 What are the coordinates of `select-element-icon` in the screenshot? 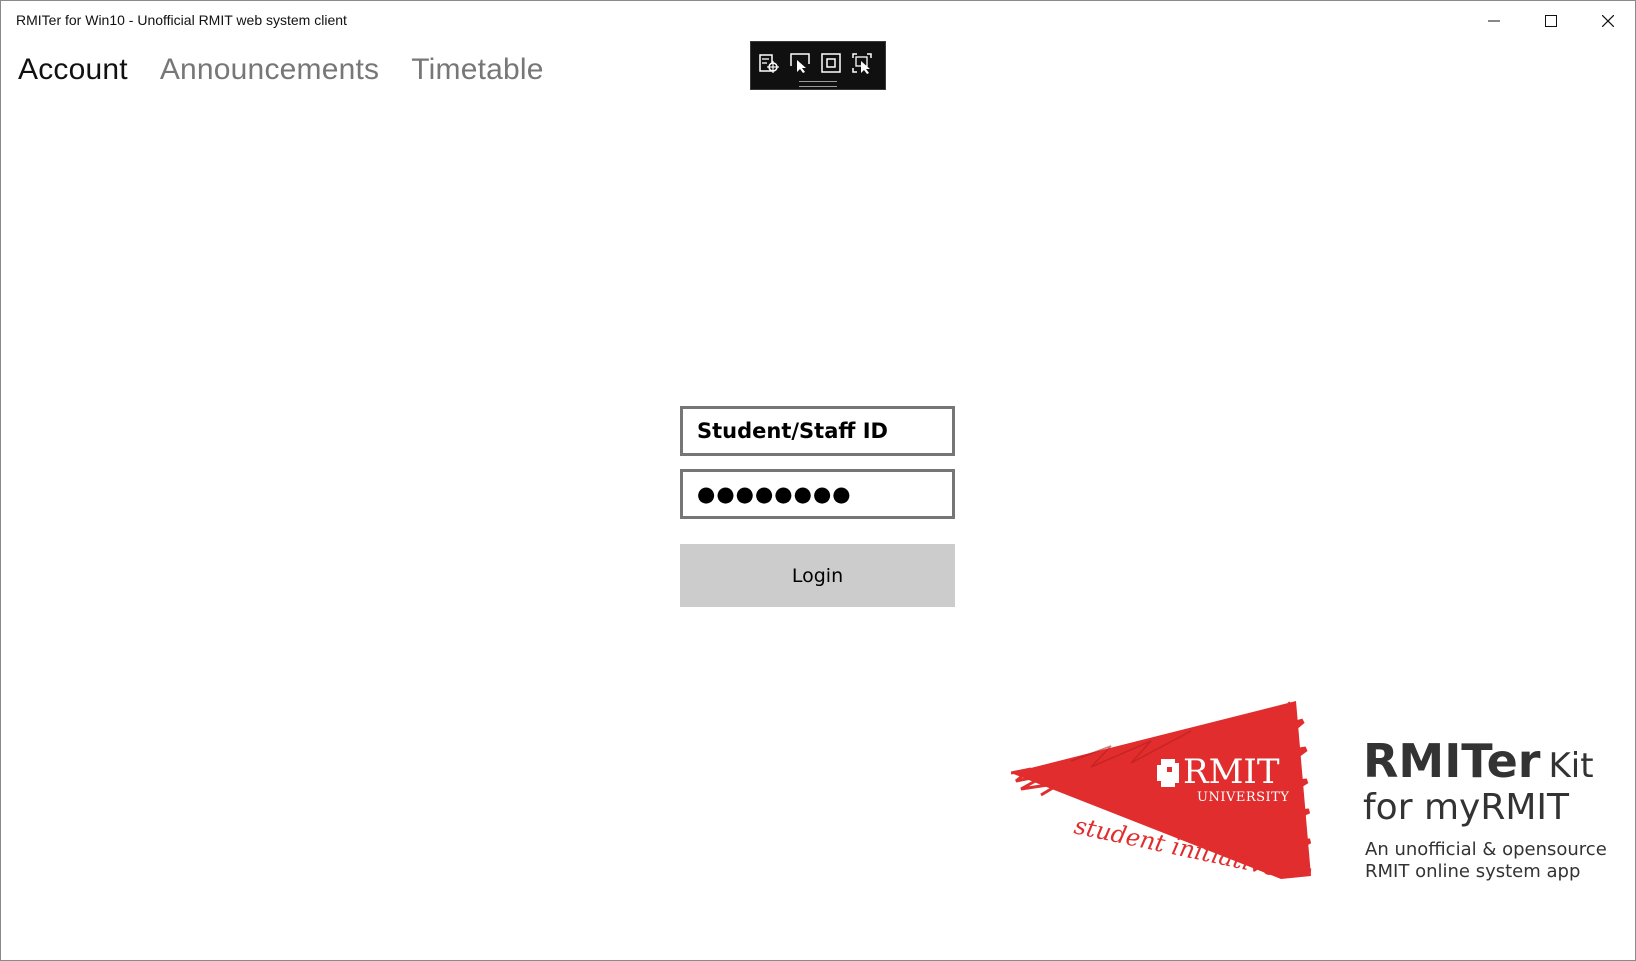 It's located at (800, 63).